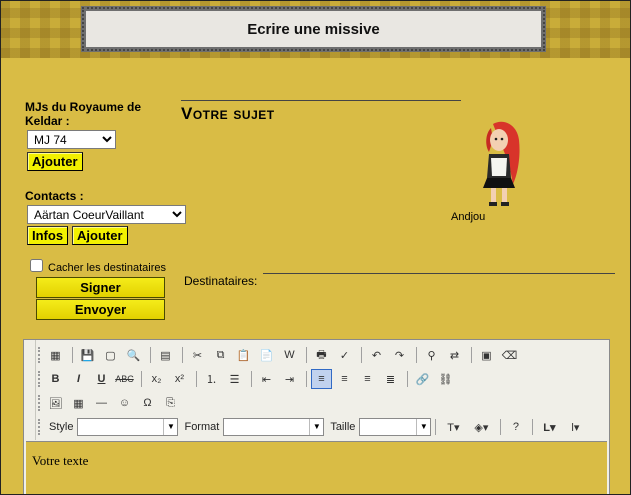 This screenshot has height=495, width=631. What do you see at coordinates (266, 379) in the screenshot?
I see `outdent-icon: ⇤` at bounding box center [266, 379].